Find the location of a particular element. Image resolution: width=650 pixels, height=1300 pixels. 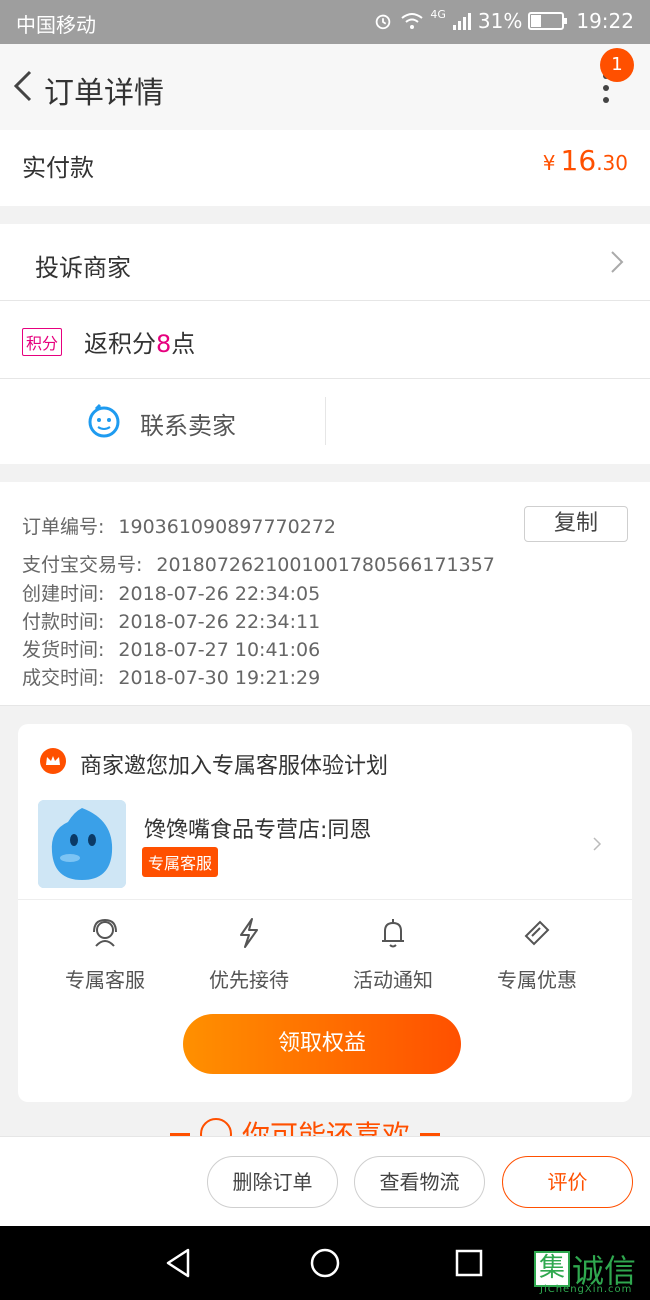

notification-badge: 1 is located at coordinates (617, 65).